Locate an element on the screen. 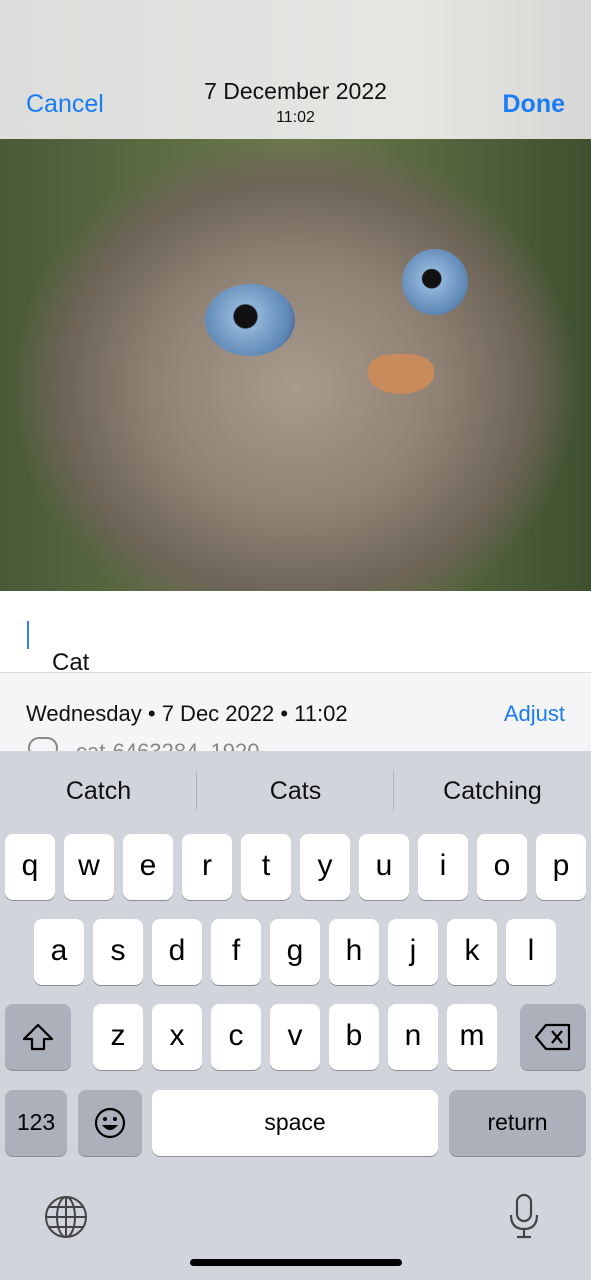  adjust-button: Adjust is located at coordinates (534, 714).